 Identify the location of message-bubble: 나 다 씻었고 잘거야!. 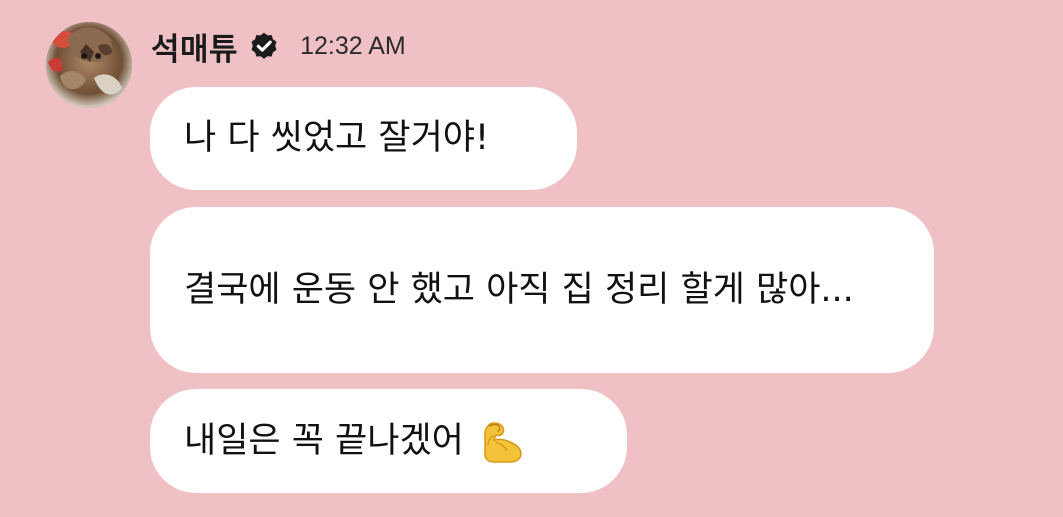
(363, 138).